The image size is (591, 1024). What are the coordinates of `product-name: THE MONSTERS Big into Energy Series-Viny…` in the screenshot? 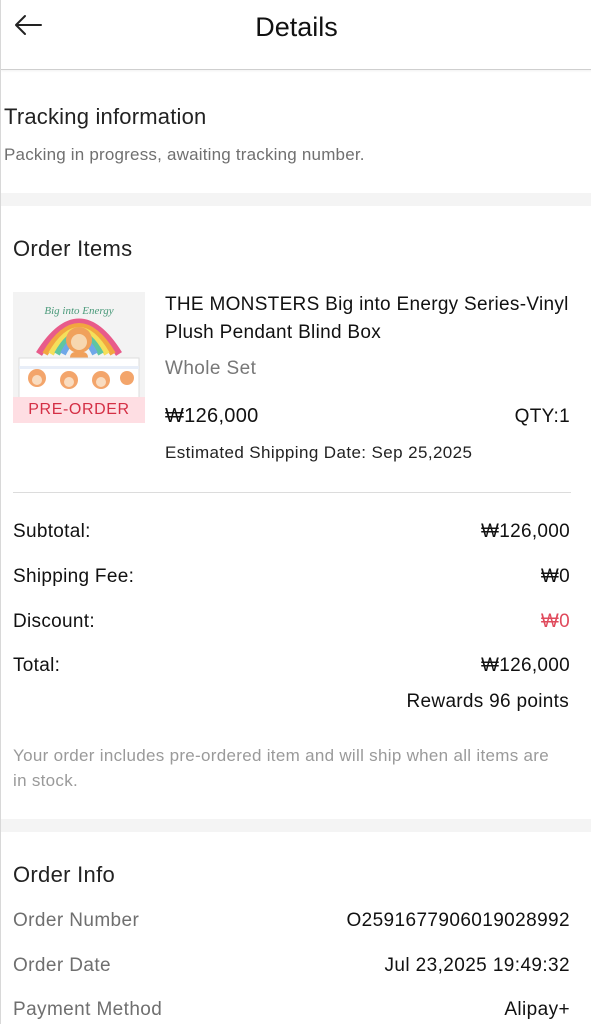 It's located at (370, 319).